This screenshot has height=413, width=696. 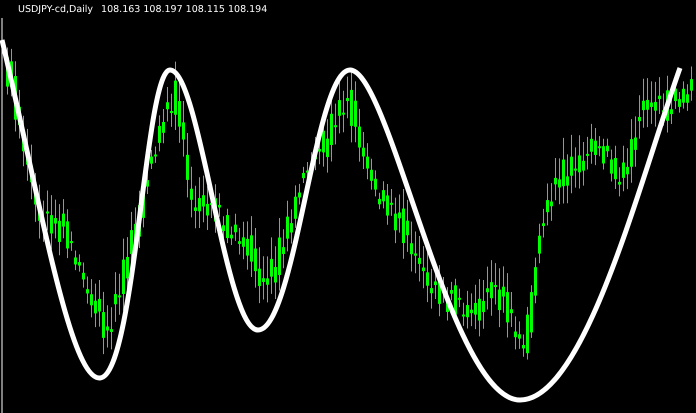 What do you see at coordinates (56, 9) in the screenshot?
I see `symbol-label: USDJPY-cd,Daily` at bounding box center [56, 9].